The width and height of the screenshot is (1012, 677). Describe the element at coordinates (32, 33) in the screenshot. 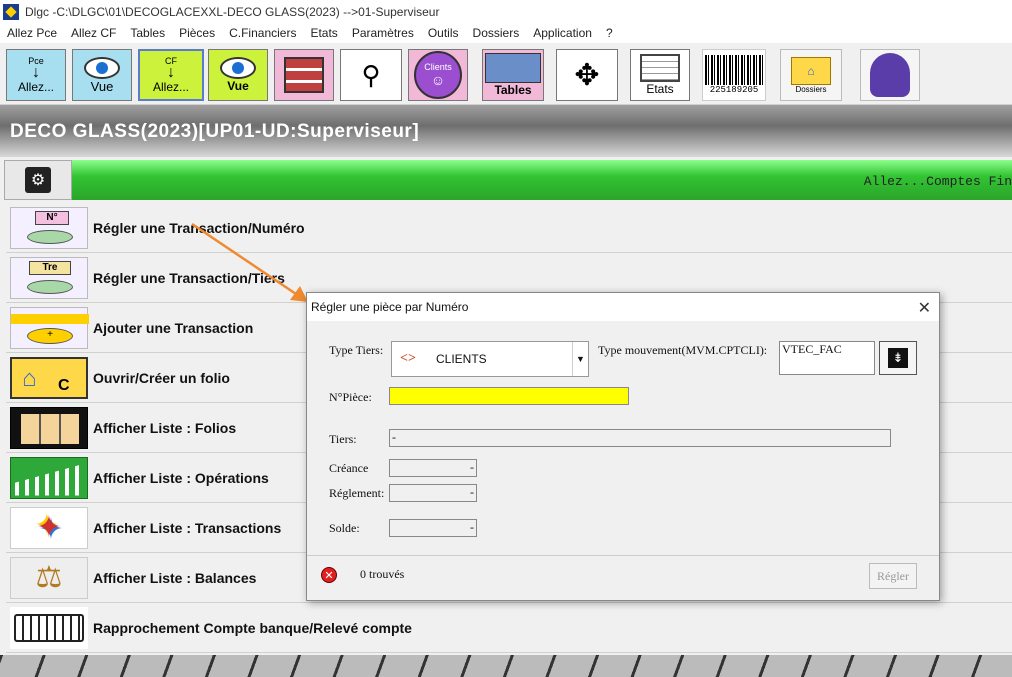

I see `menu-allez-pce: Allez Pce` at that location.